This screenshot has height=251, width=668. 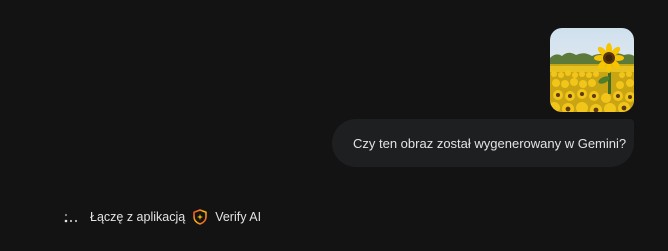 I want to click on status-label: Łączę z aplikacją, so click(x=138, y=217).